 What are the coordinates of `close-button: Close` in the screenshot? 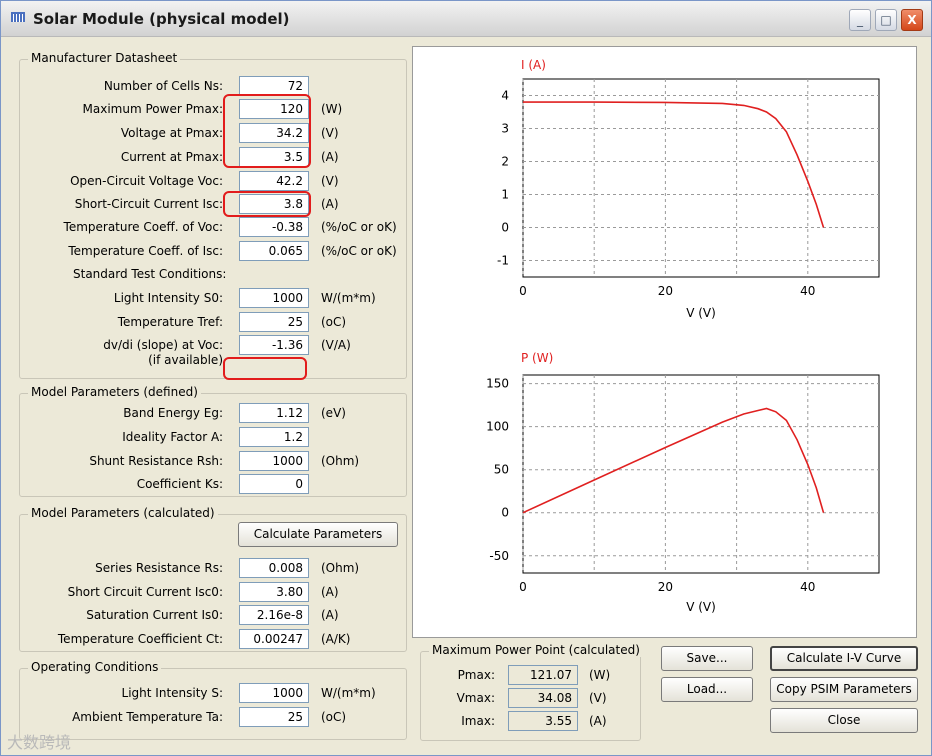 It's located at (844, 720).